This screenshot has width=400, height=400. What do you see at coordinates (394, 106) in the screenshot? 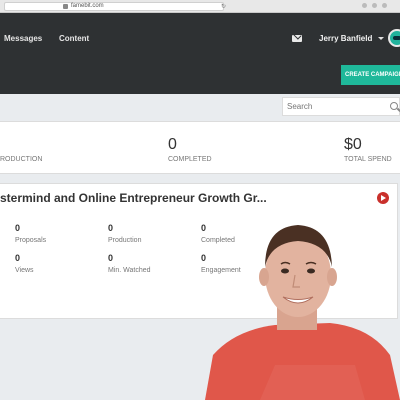
I see `search-icon` at bounding box center [394, 106].